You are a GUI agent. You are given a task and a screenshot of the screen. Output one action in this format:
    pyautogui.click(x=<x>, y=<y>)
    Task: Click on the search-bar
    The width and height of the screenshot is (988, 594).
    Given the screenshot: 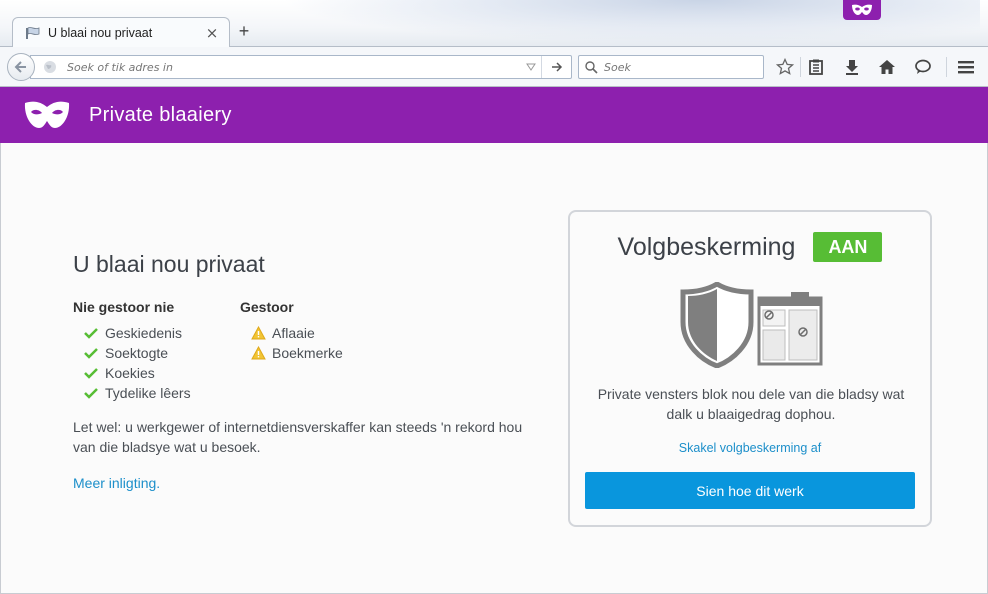 What is the action you would take?
    pyautogui.click(x=671, y=67)
    